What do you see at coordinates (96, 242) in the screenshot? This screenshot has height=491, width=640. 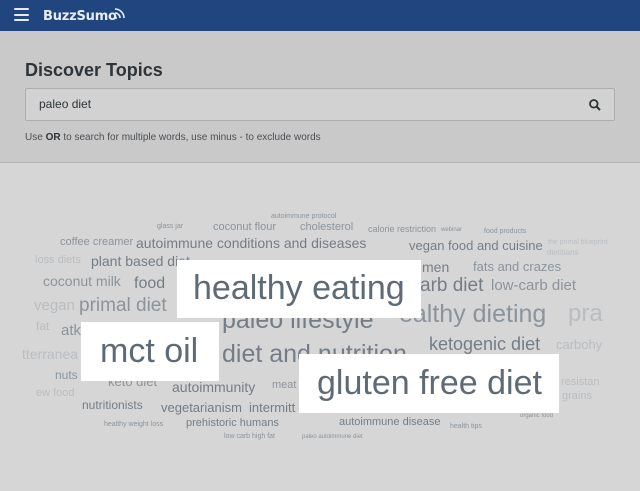 I see `cloud-word: coffee creamer` at bounding box center [96, 242].